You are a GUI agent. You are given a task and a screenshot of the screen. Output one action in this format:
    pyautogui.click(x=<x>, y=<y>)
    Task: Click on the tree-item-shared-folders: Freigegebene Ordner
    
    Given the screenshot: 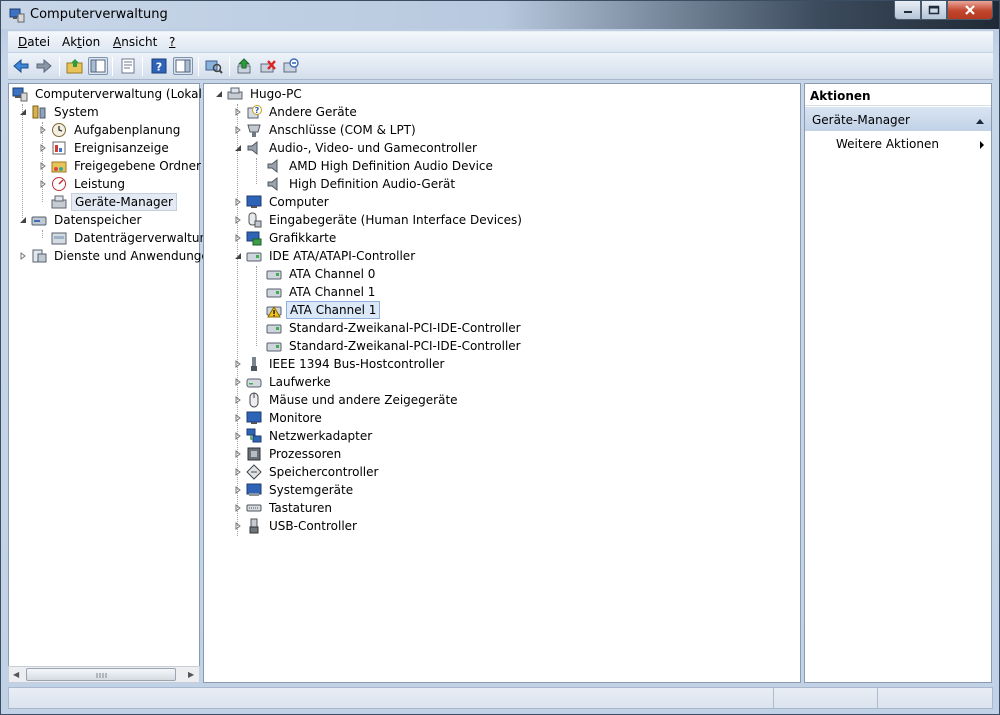 What is the action you would take?
    pyautogui.click(x=121, y=166)
    